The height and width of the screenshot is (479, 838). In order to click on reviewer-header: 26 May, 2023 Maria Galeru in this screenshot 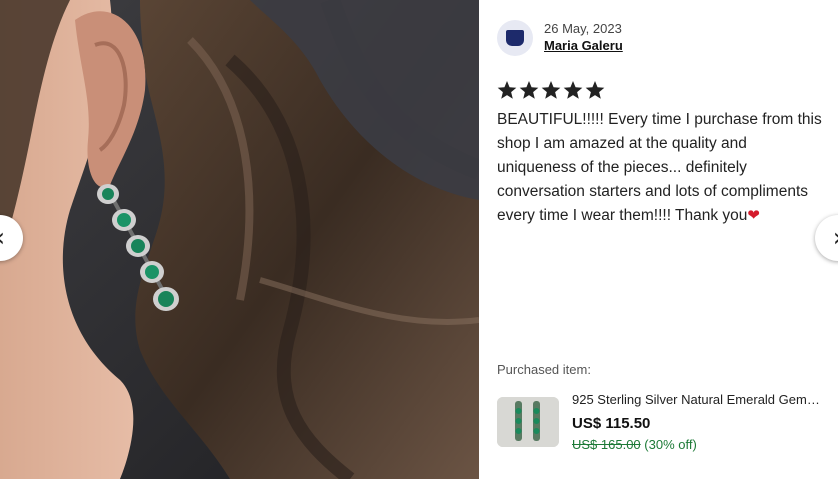, I will do `click(560, 38)`.